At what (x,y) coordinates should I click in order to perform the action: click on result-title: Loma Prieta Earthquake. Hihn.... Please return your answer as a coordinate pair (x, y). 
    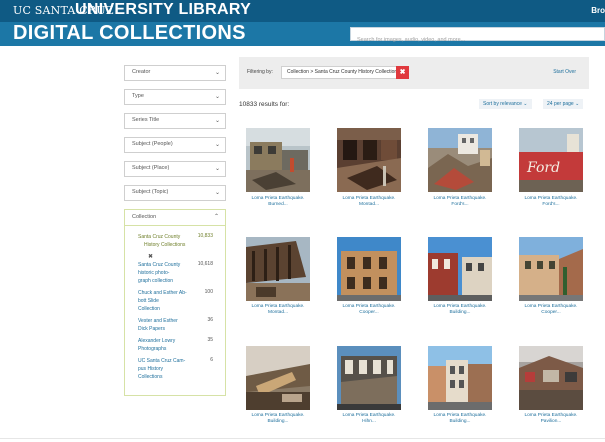
    Looking at the image, I should click on (369, 419).